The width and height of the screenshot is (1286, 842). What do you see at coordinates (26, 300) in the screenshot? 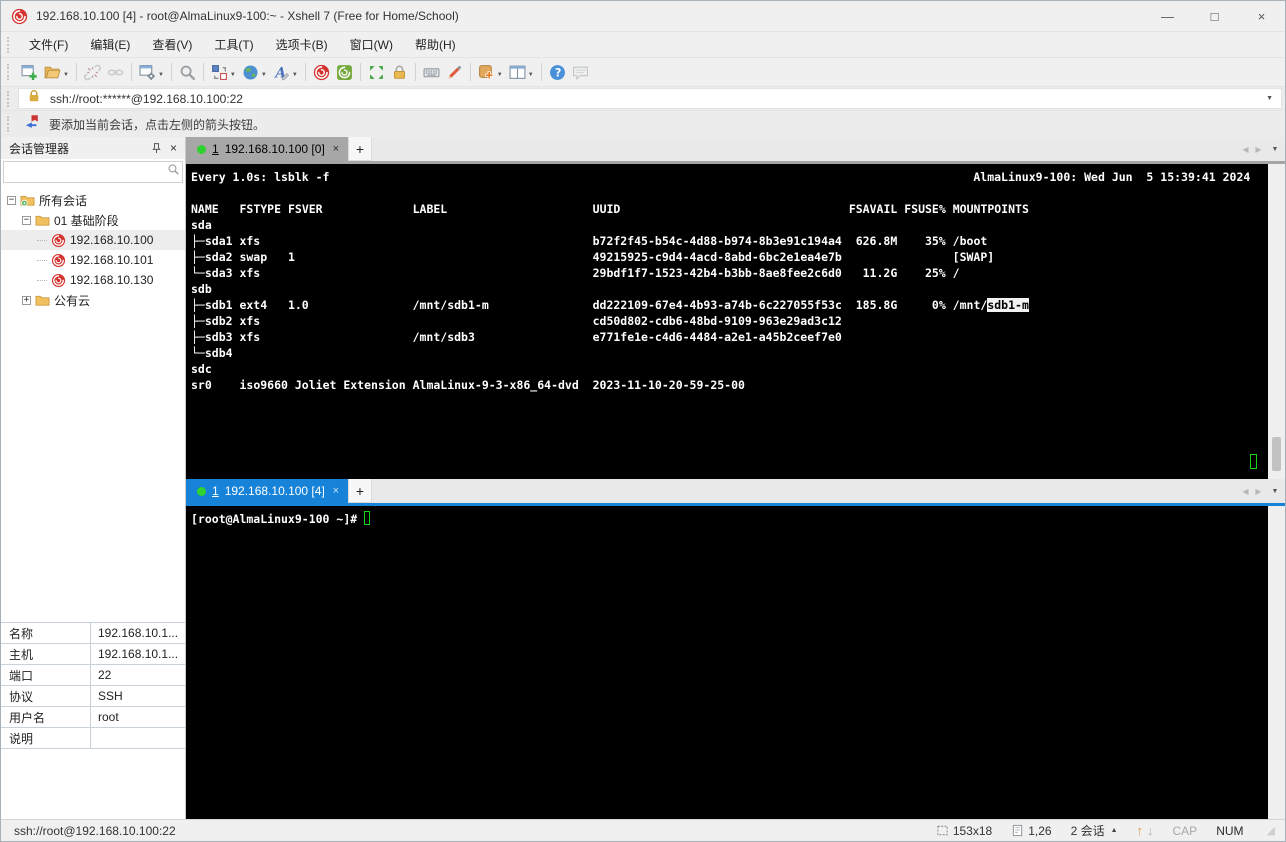
I see `expand-icon: +` at bounding box center [26, 300].